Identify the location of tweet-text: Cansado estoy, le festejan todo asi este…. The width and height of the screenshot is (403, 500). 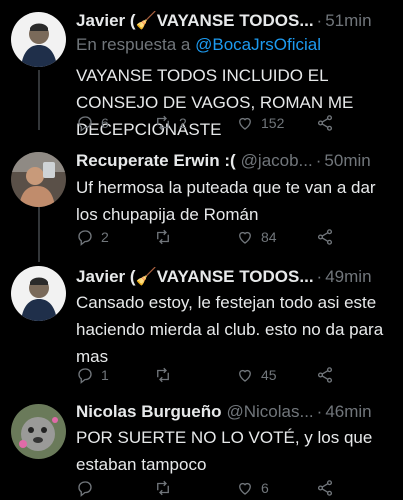
(230, 329).